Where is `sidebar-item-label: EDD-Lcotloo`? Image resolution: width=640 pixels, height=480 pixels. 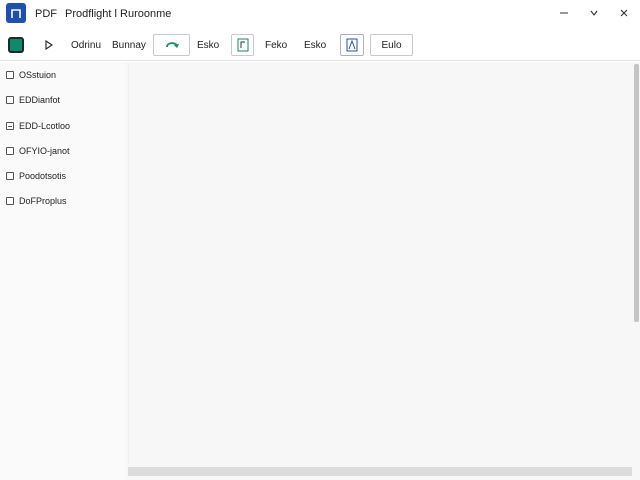
sidebar-item-label: EDD-Lcotloo is located at coordinates (45, 126).